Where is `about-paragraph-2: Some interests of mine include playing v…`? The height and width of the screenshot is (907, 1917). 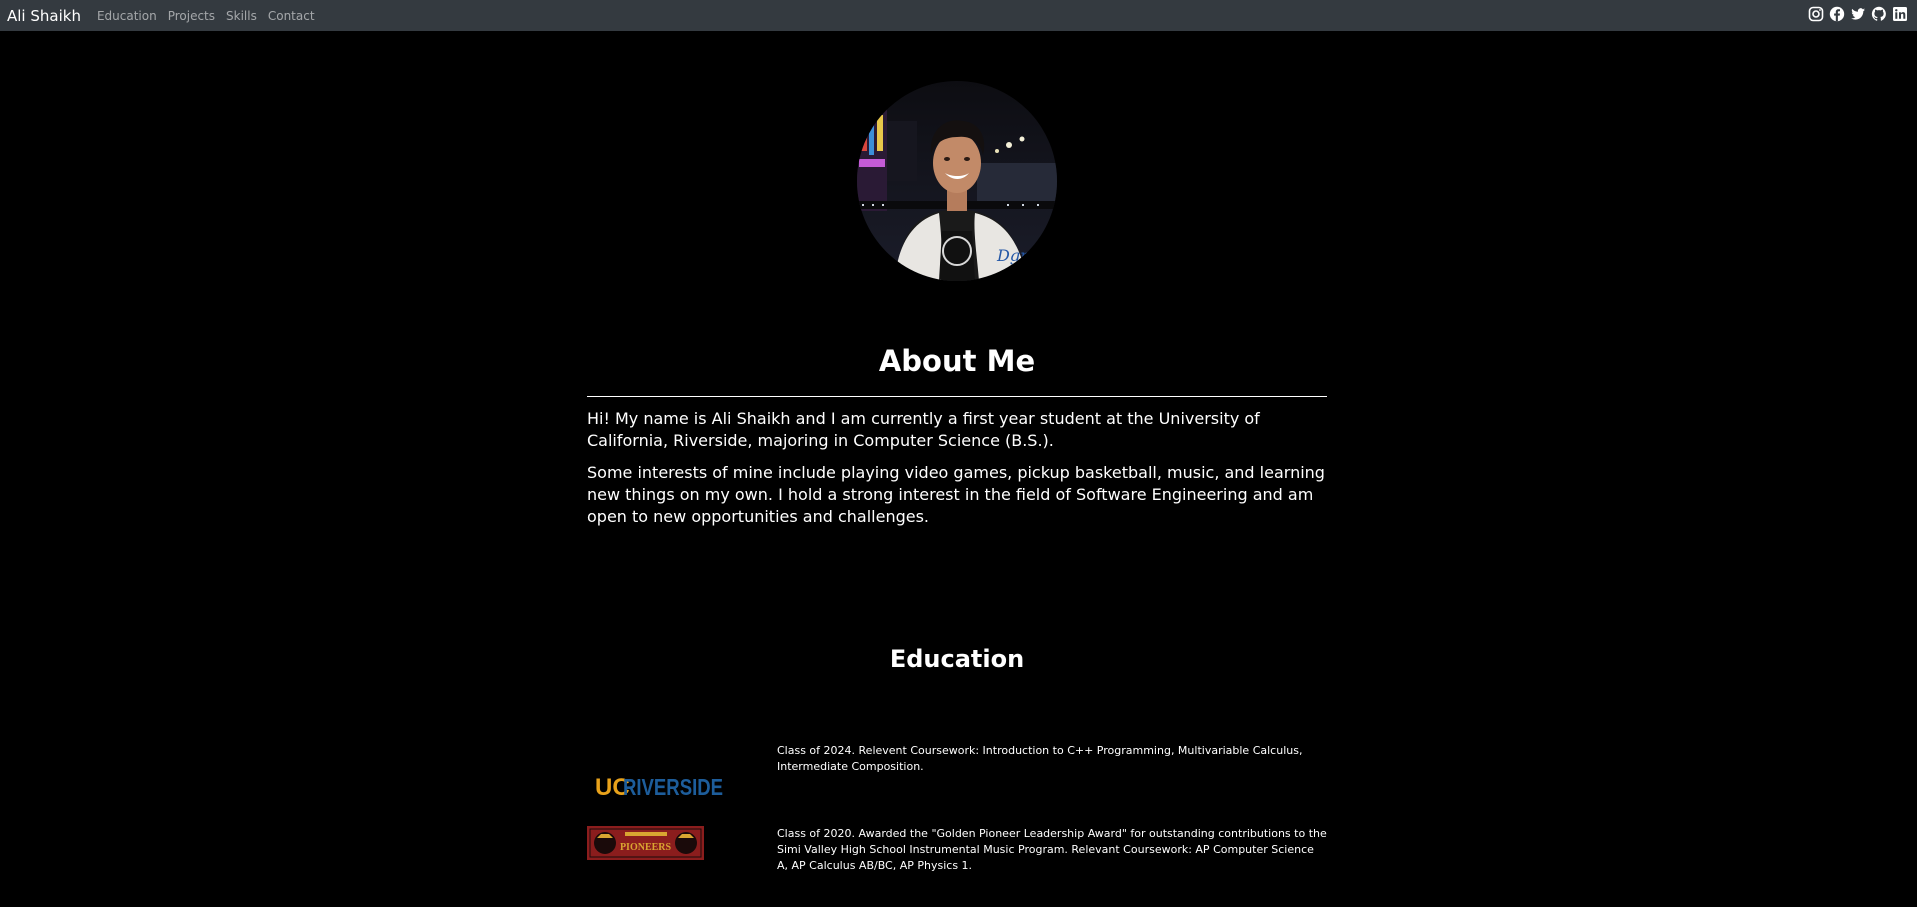 about-paragraph-2: Some interests of mine include playing v… is located at coordinates (956, 494).